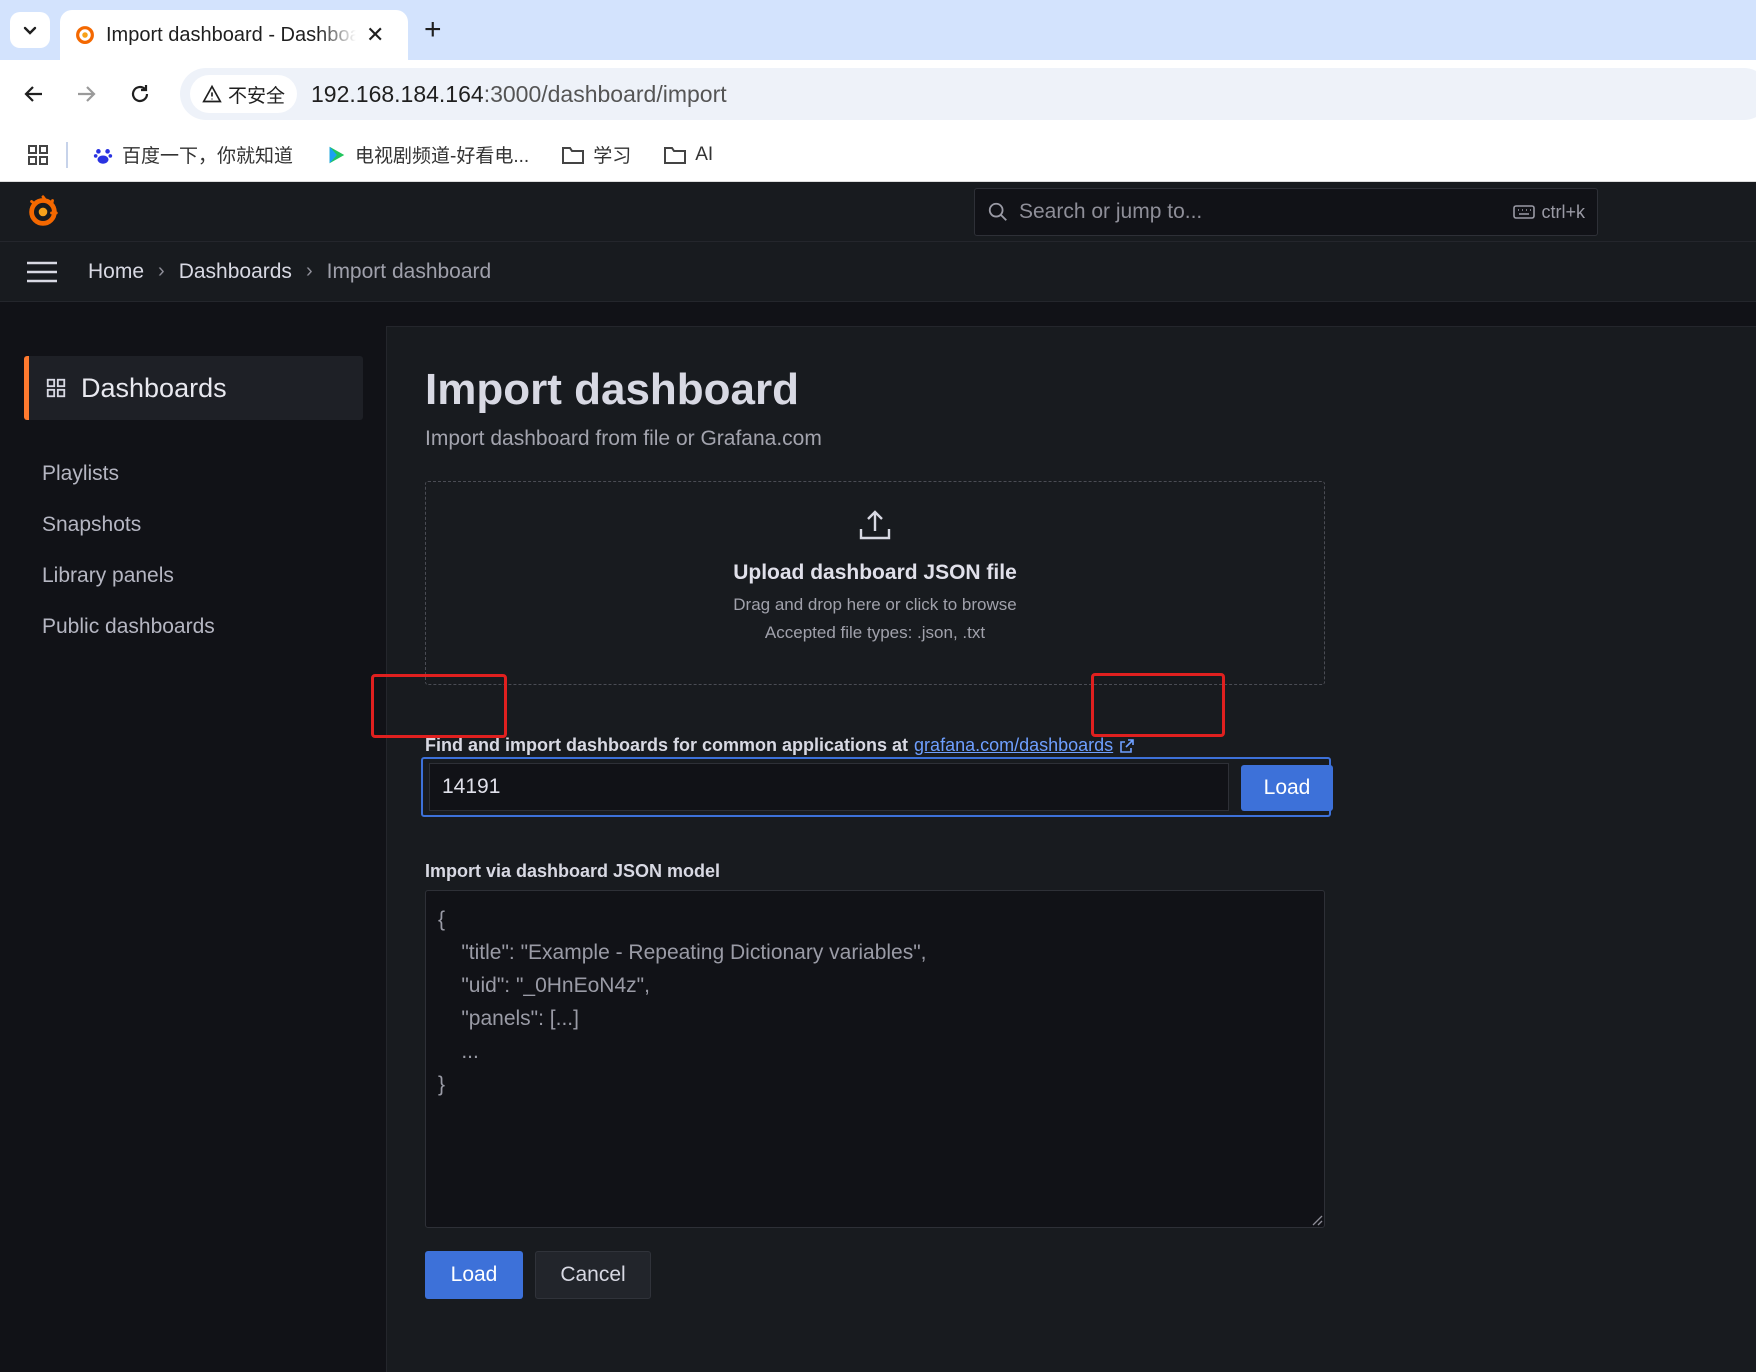 The height and width of the screenshot is (1372, 1756). What do you see at coordinates (605, 93) in the screenshot?
I see `url-path: :3000/dashboard/import` at bounding box center [605, 93].